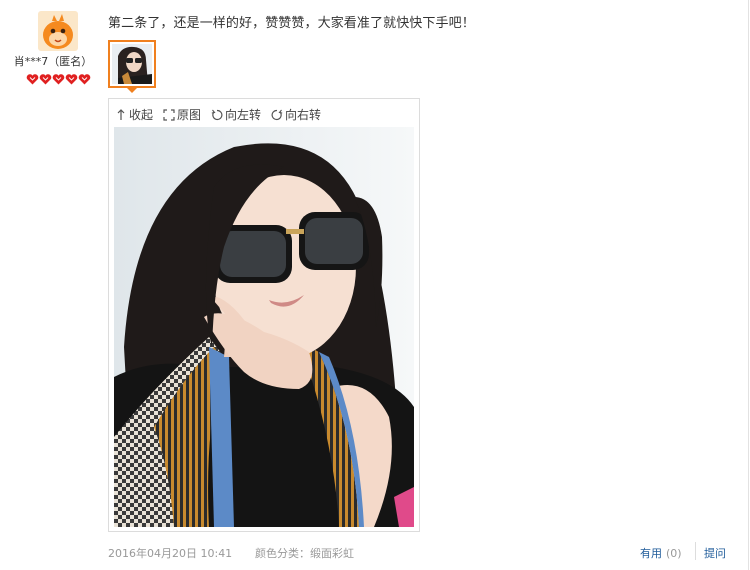 This screenshot has width=750, height=570. I want to click on collapse-button: 收起, so click(134, 114).